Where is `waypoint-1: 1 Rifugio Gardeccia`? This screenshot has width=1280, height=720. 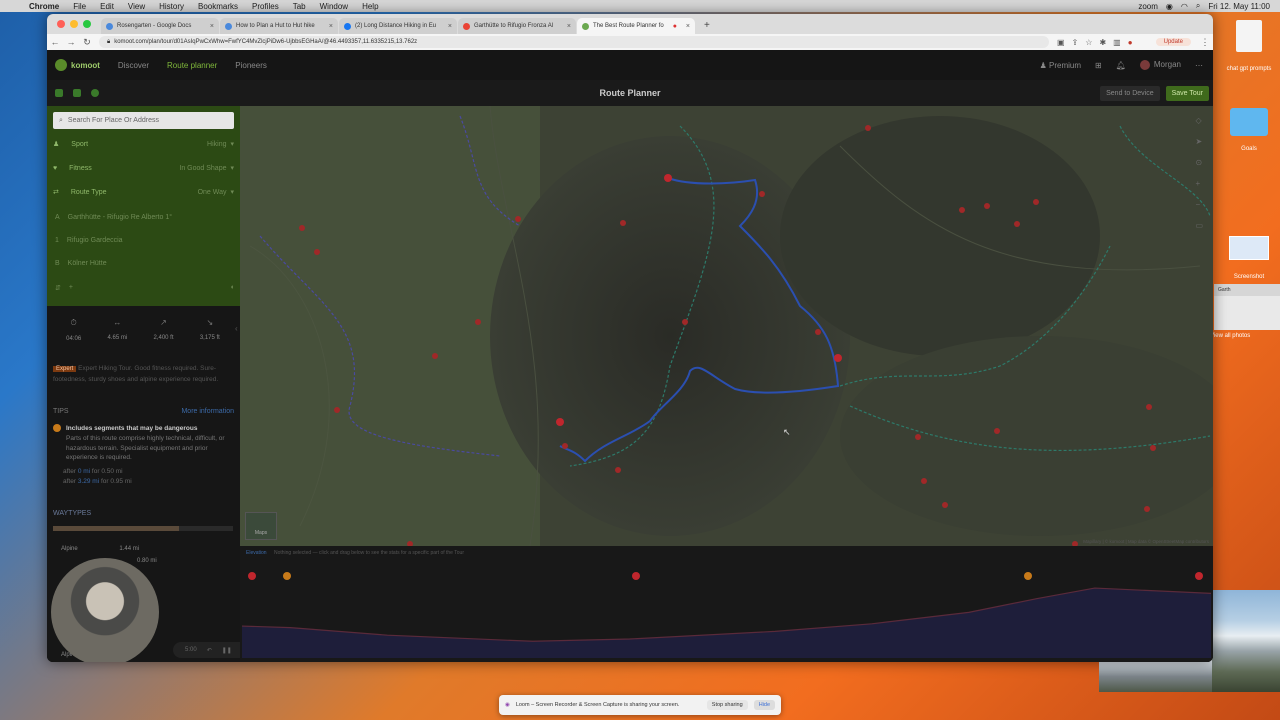
waypoint-1: 1 Rifugio Gardeccia is located at coordinates (140, 240).